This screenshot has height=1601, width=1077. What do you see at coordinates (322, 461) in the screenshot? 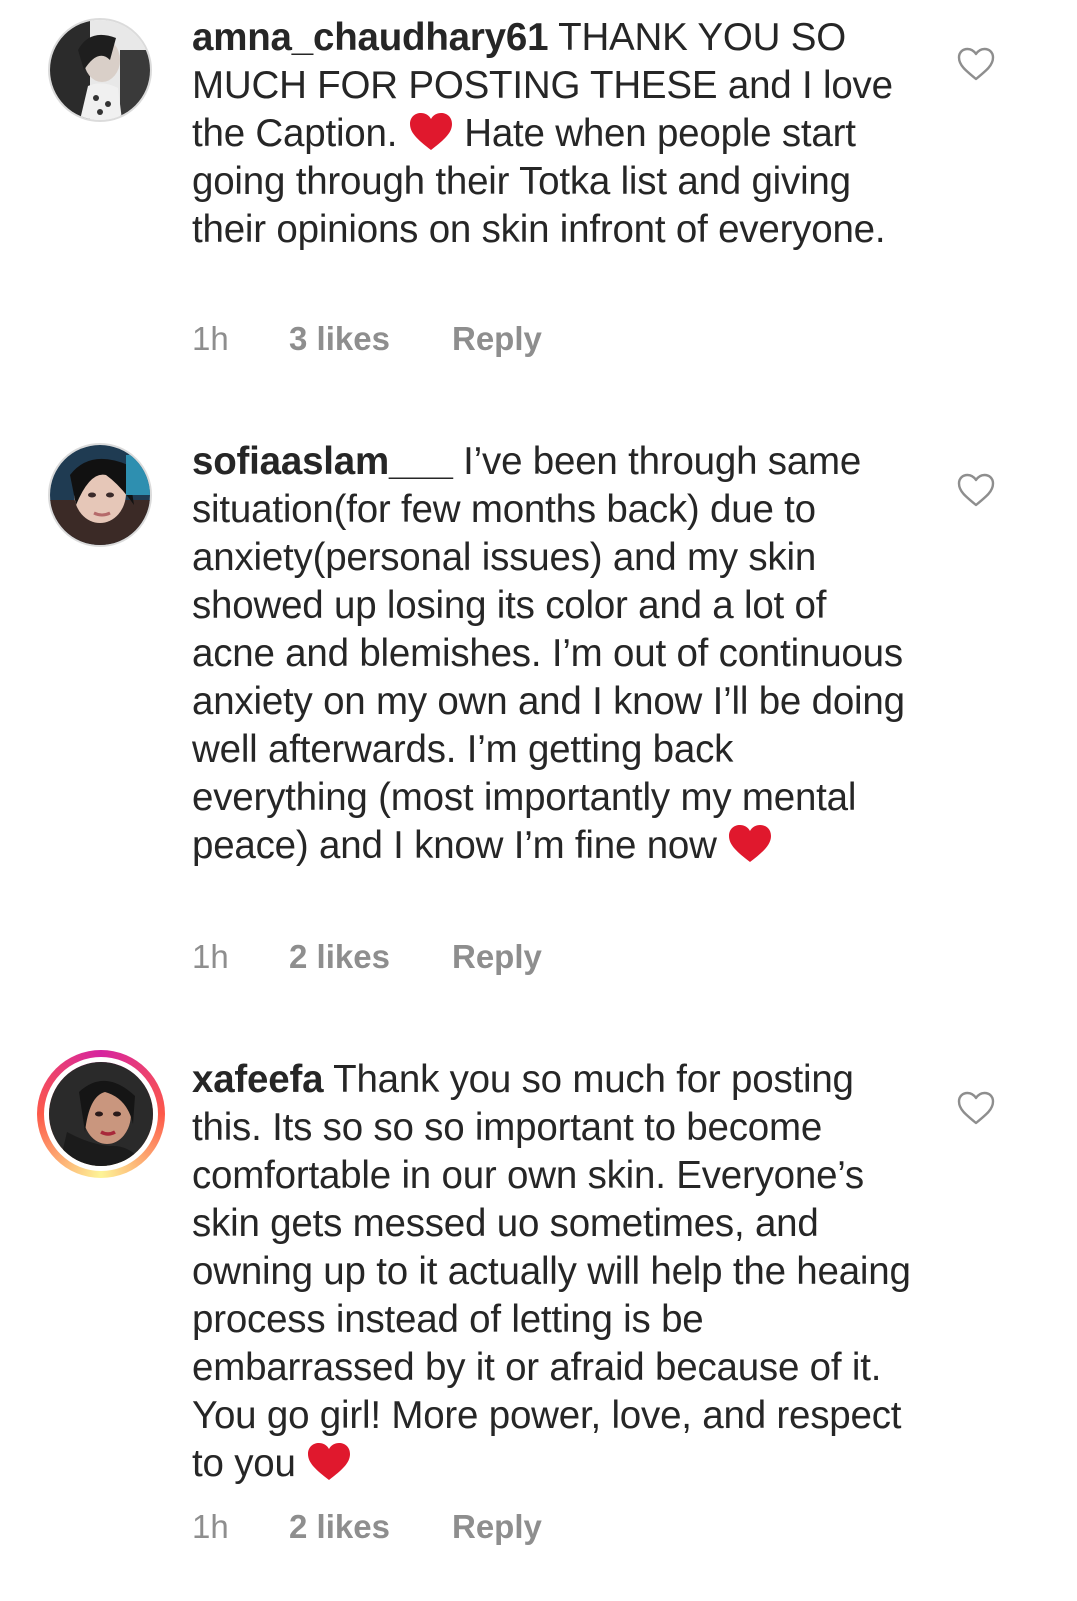
I see `comment-username: sofiaaslam___` at bounding box center [322, 461].